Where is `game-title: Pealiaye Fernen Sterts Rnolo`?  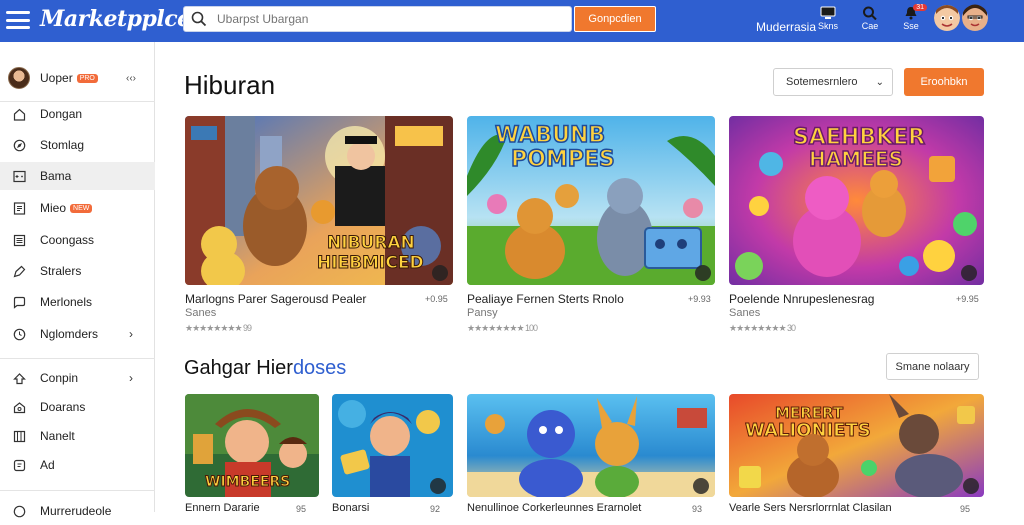
game-title: Pealiaye Fernen Sterts Rnolo is located at coordinates (545, 299).